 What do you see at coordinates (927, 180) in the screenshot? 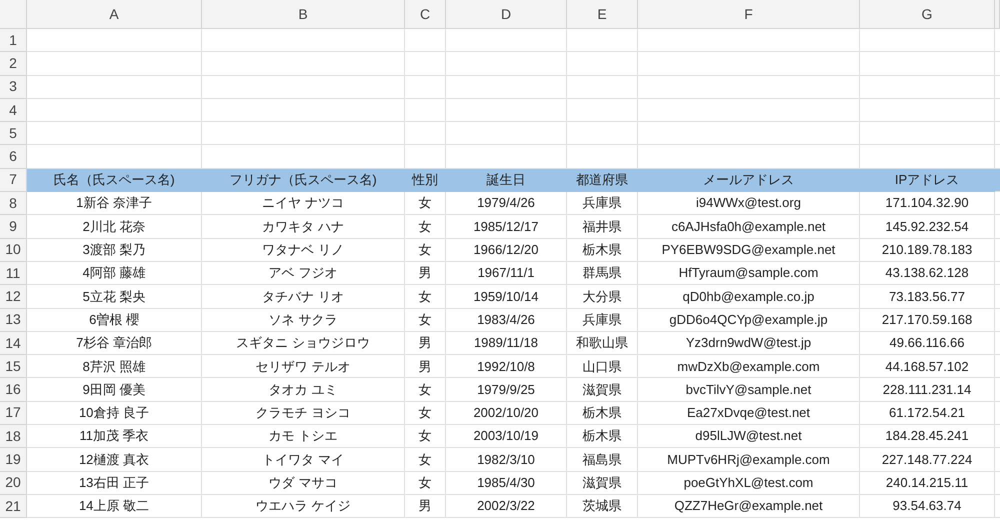
I see `header-cell: IPアドレス` at bounding box center [927, 180].